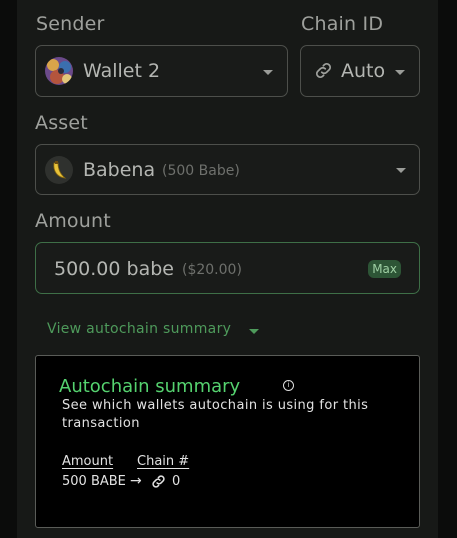  Describe the element at coordinates (201, 171) in the screenshot. I see `asset-balance: (500 Babe)` at that location.